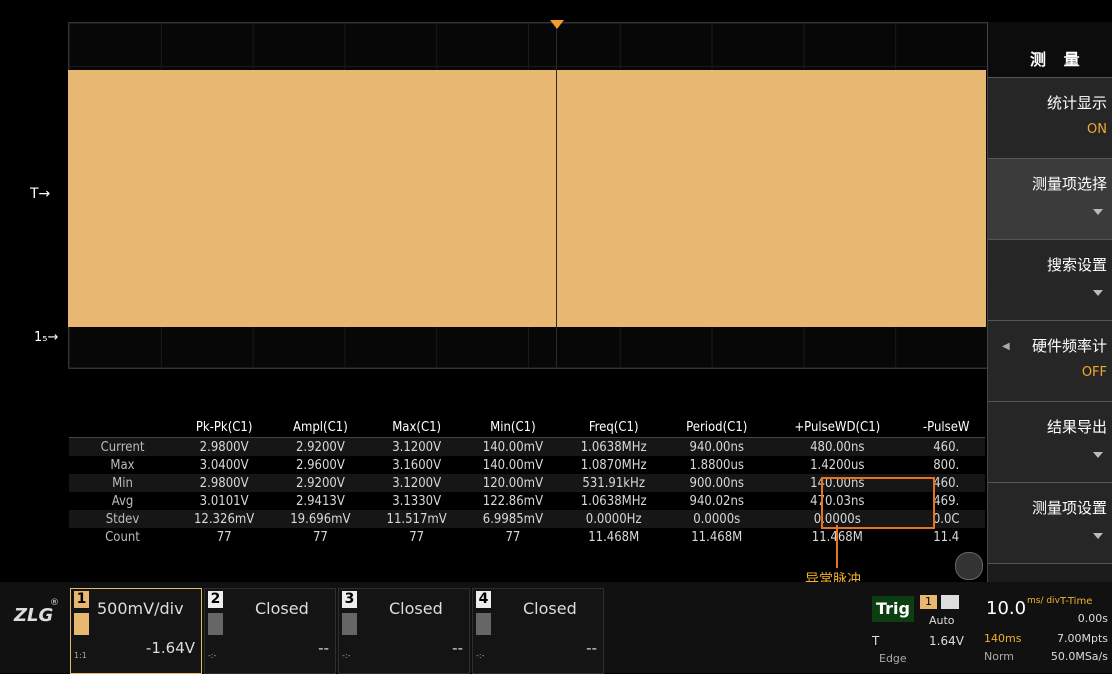 The image size is (1112, 674). I want to click on stats-cell: 3.0101V, so click(224, 501).